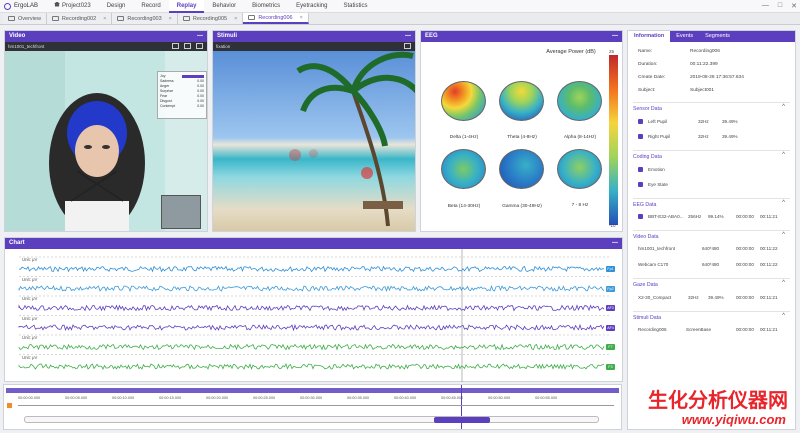 The image size is (800, 433). Describe the element at coordinates (9, 405) in the screenshot. I see `event-marker-icon` at that location.